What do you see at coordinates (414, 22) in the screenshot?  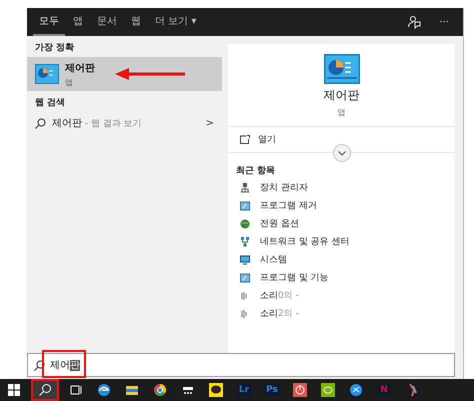 I see `feedback-icon` at bounding box center [414, 22].